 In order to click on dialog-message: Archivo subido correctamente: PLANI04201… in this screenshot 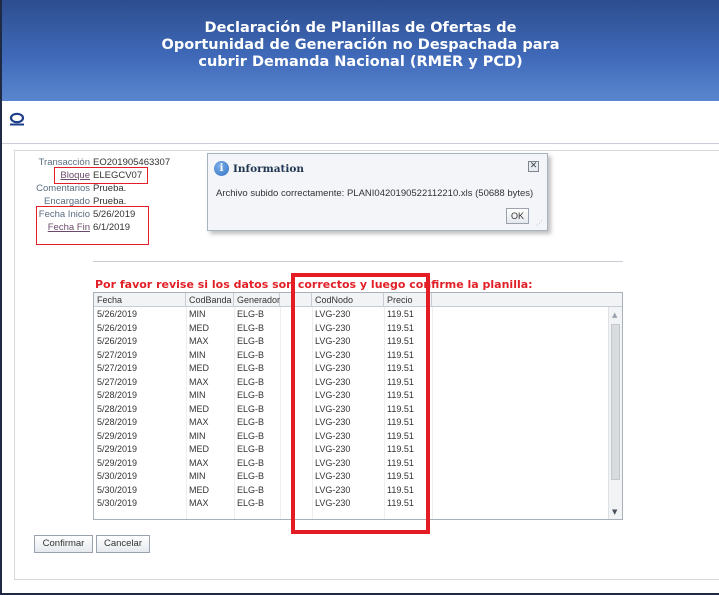, I will do `click(375, 193)`.